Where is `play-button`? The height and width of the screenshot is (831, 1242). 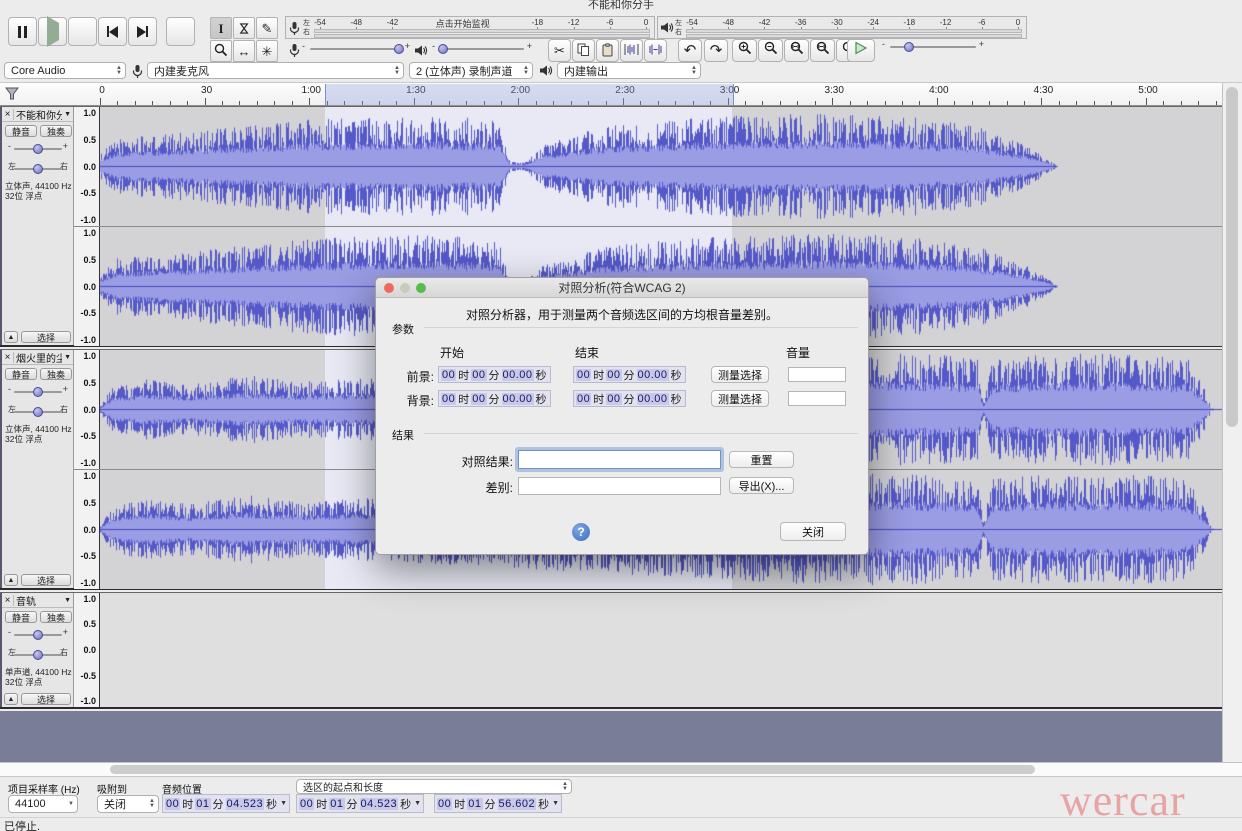 play-button is located at coordinates (52, 31).